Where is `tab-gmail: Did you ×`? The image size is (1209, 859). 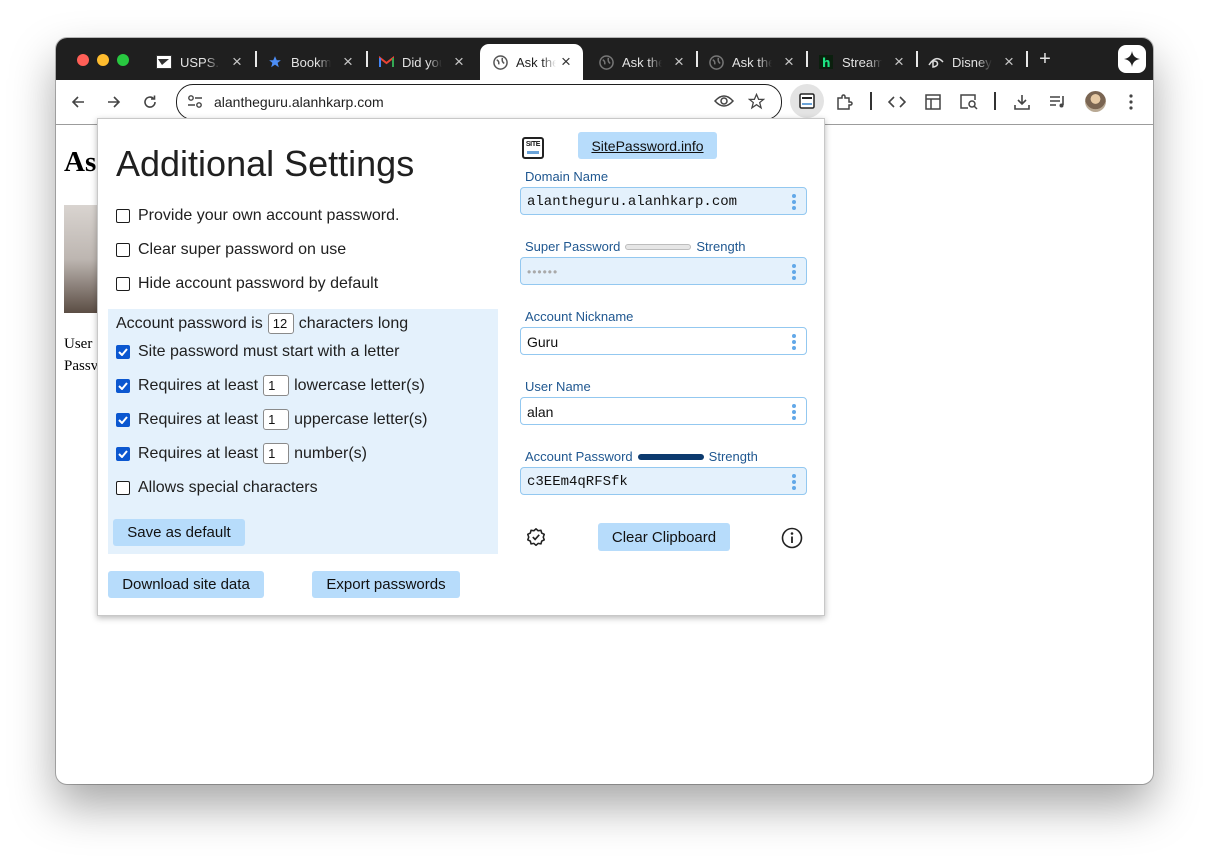 tab-gmail: Did you × is located at coordinates (421, 62).